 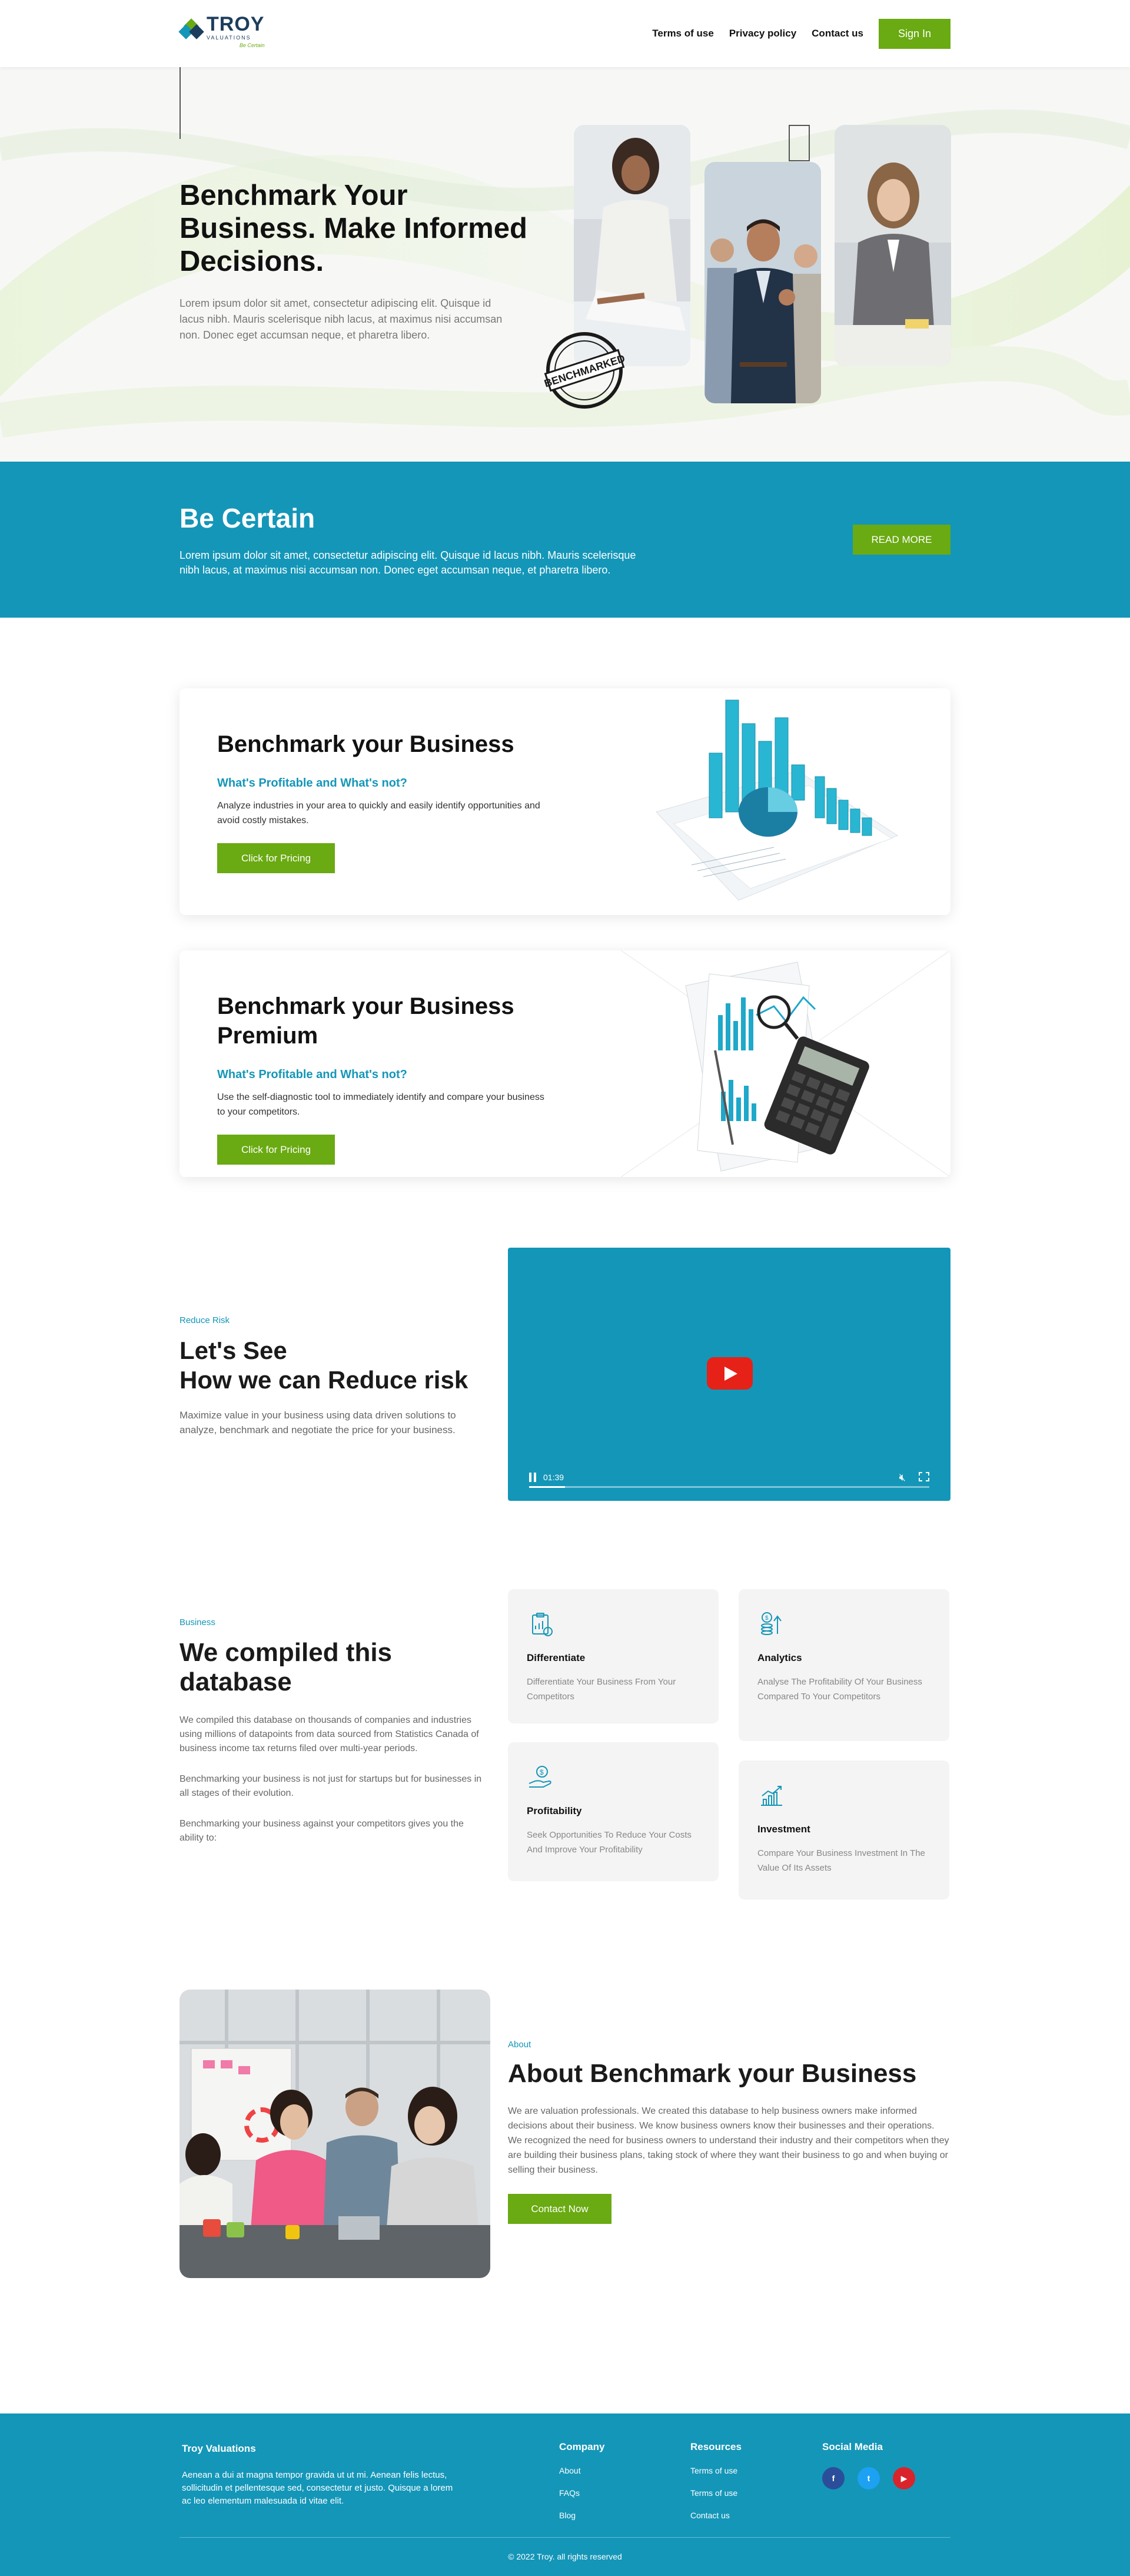 What do you see at coordinates (547, 1487) in the screenshot?
I see `video-progress-fill` at bounding box center [547, 1487].